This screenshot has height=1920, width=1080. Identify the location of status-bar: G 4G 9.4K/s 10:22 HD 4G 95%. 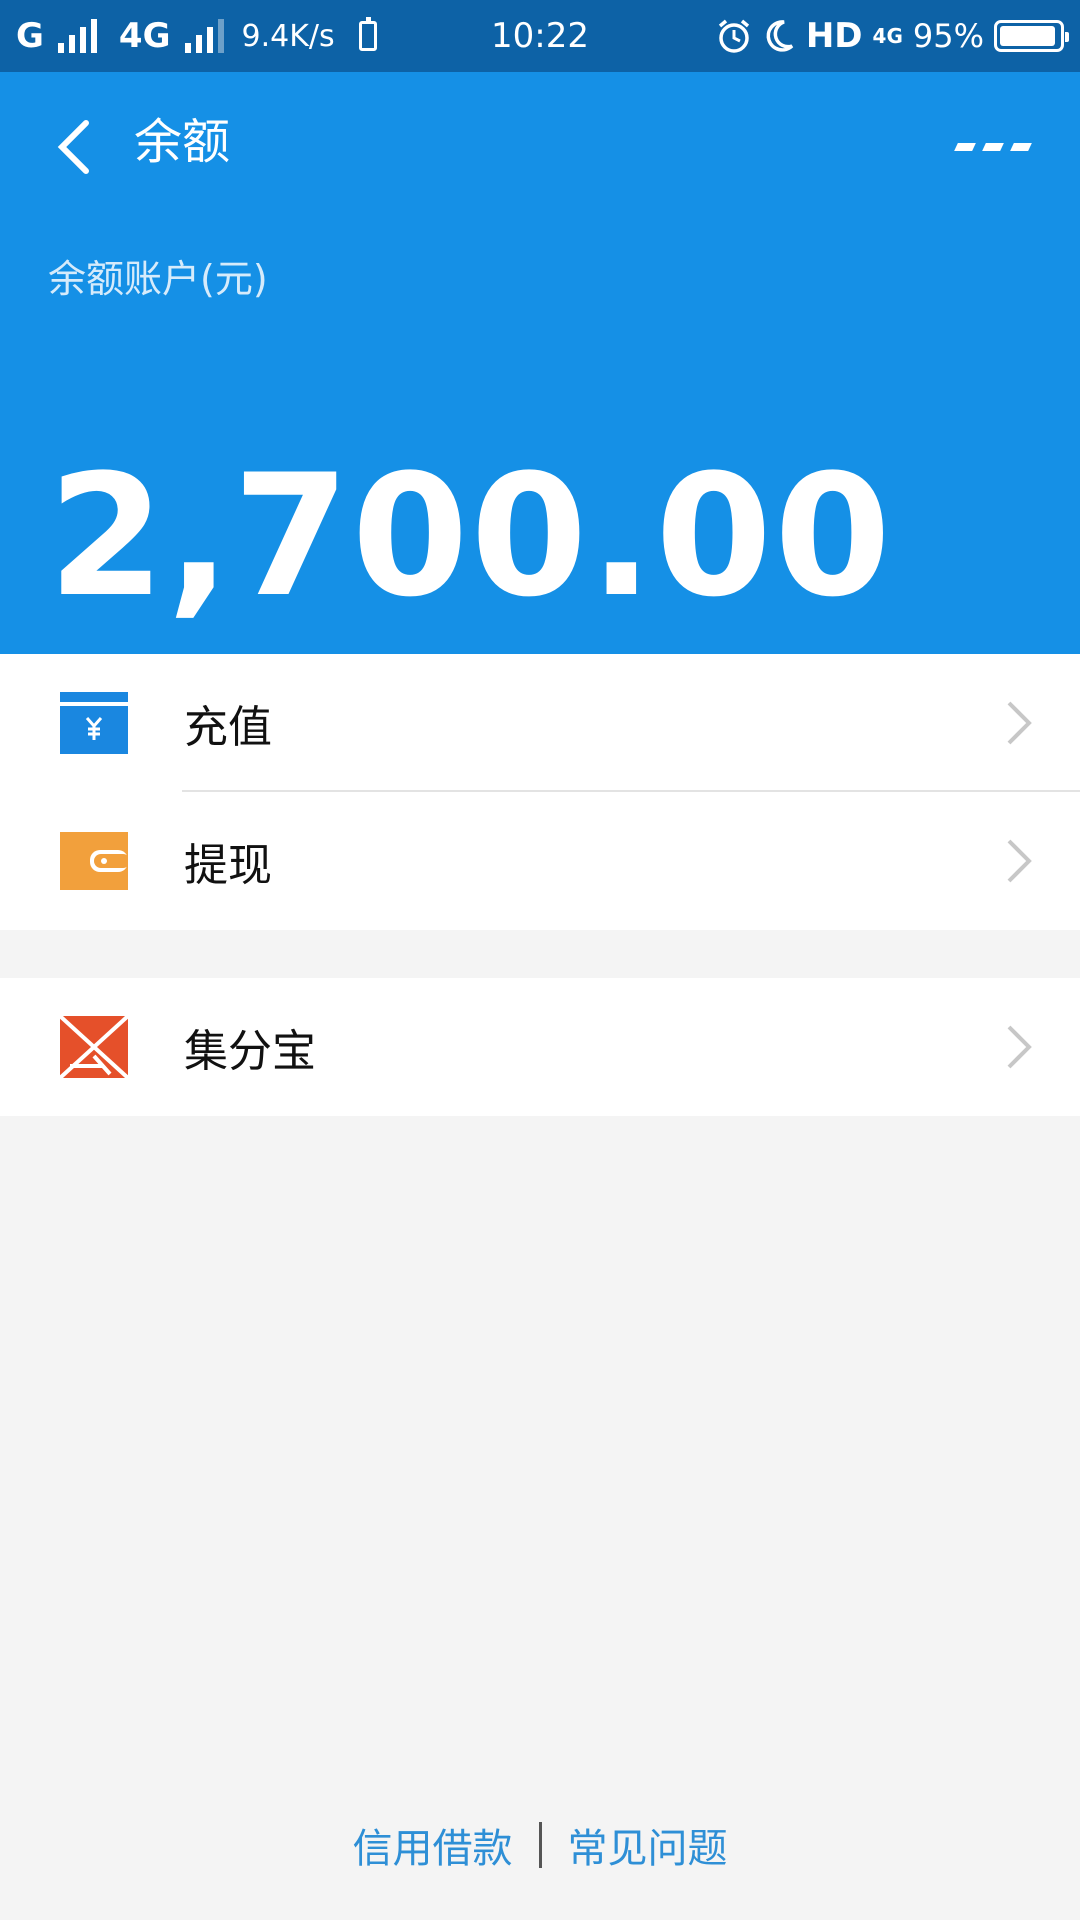
(540, 36).